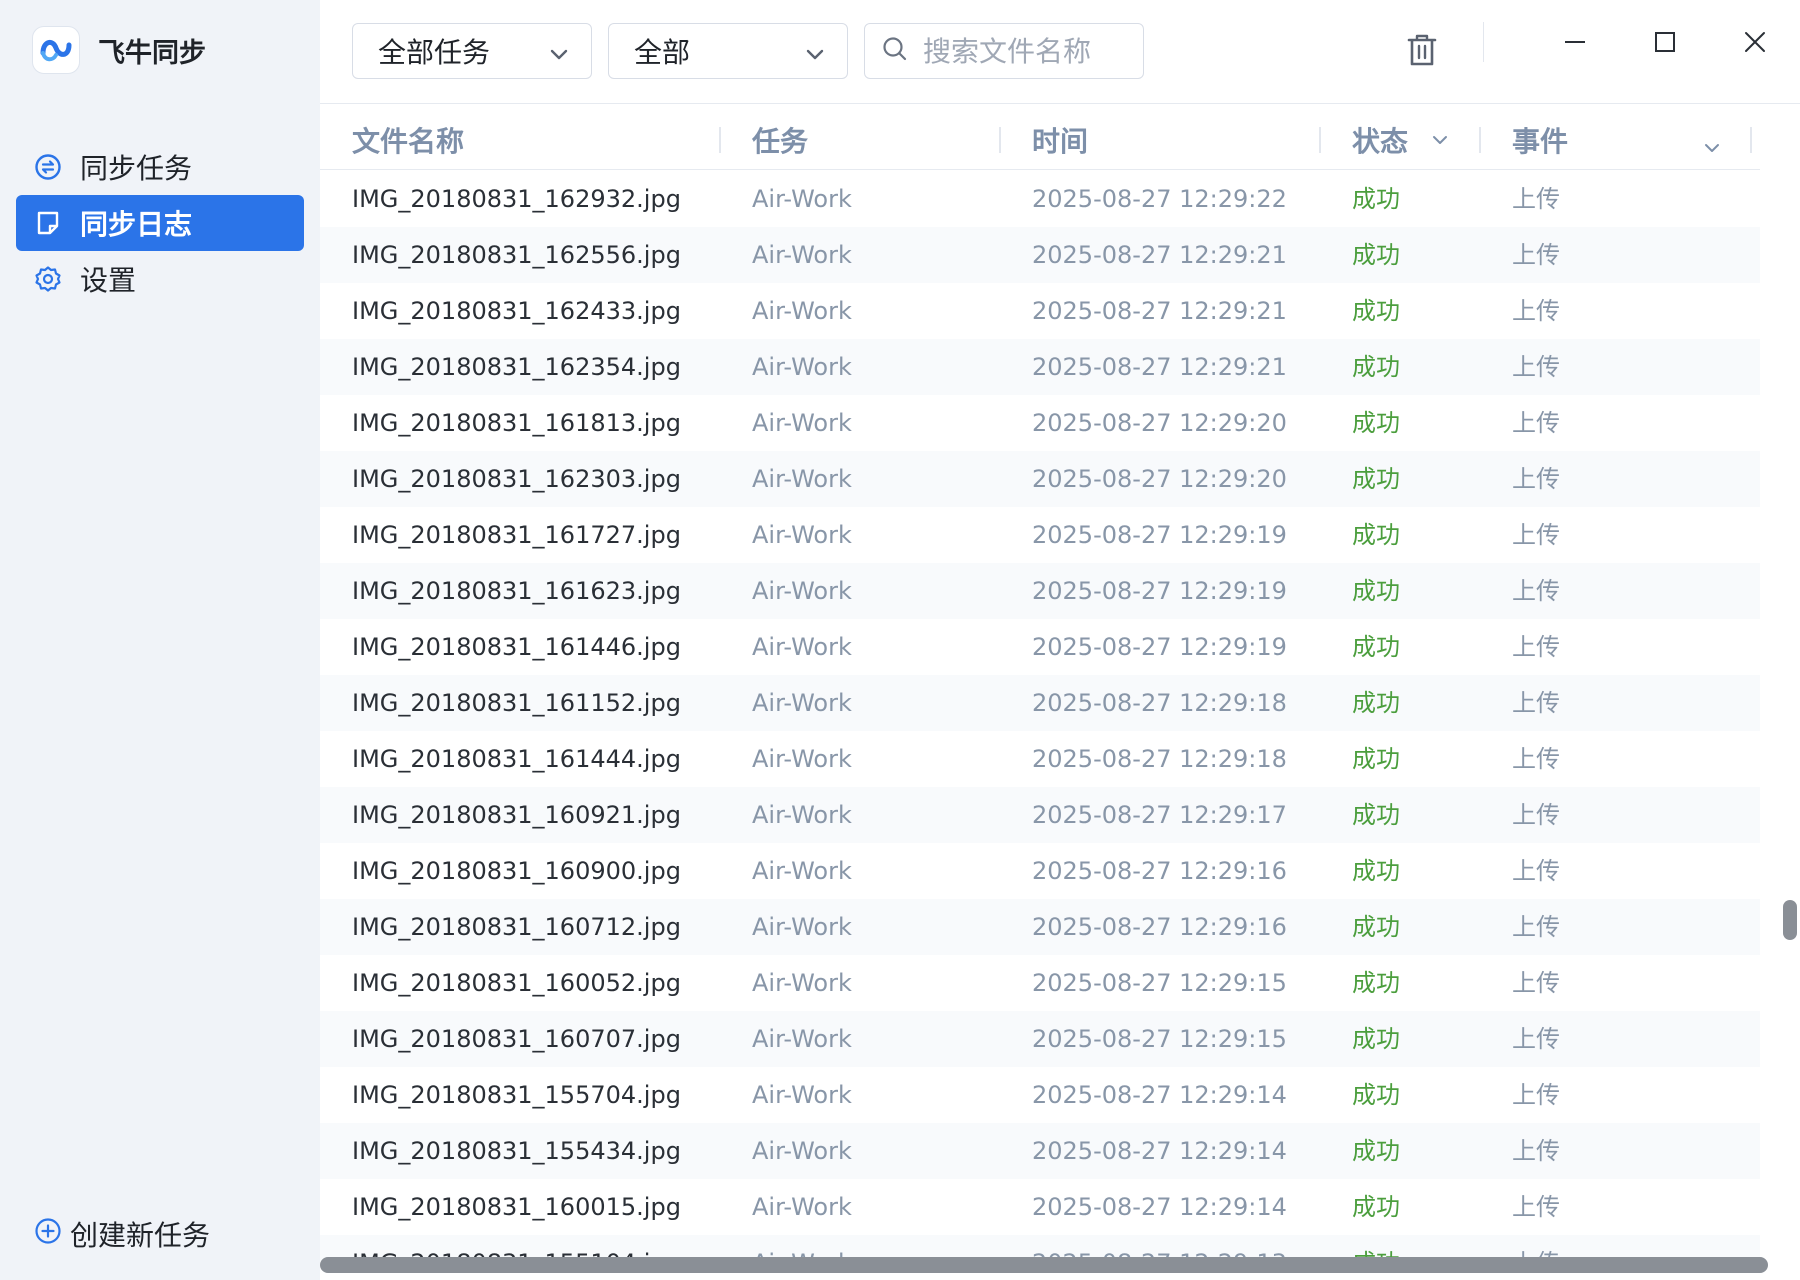 The width and height of the screenshot is (1800, 1280). Describe the element at coordinates (1575, 44) in the screenshot. I see `minimize-button` at that location.